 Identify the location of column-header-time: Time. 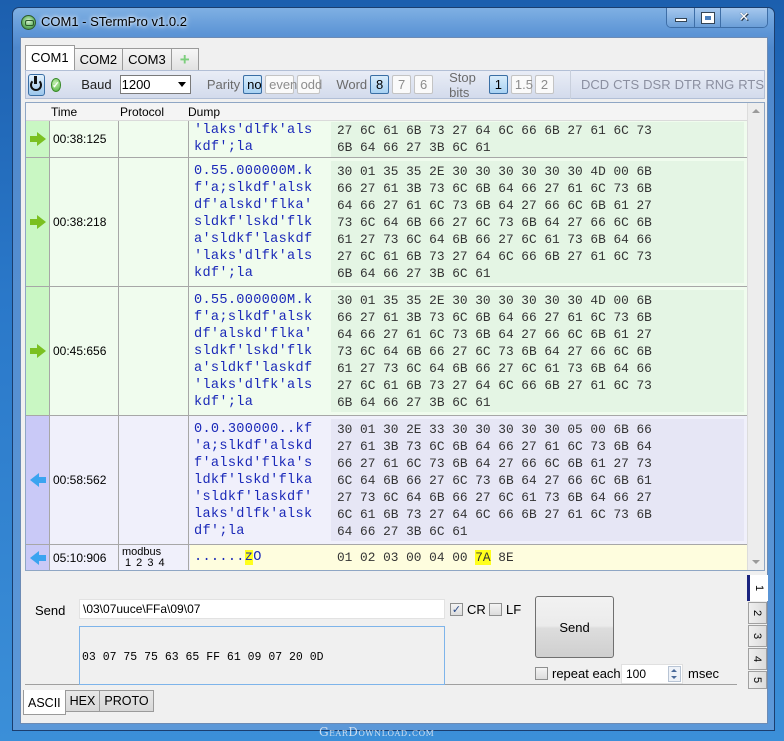
(64, 112).